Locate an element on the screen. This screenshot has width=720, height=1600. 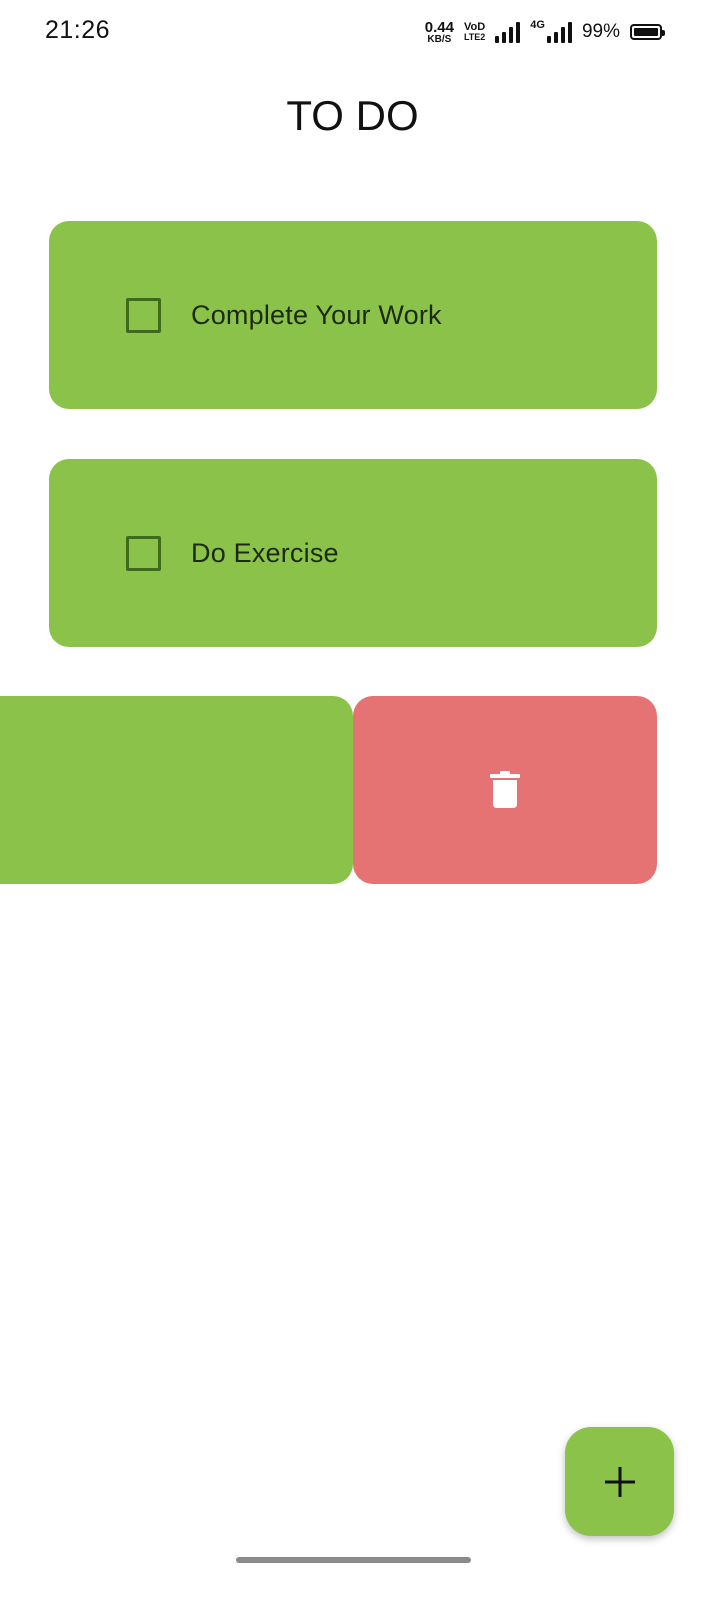
todo-label: Do Exercise is located at coordinates (265, 552).